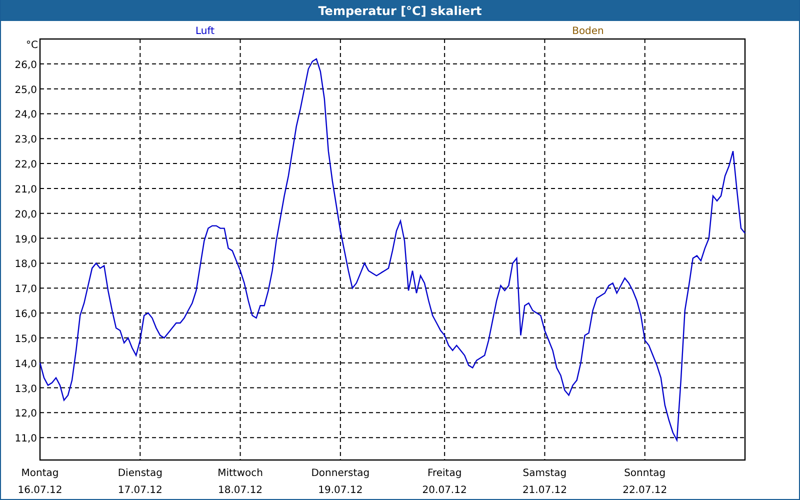  I want to click on axis-label: 12,0, so click(25, 414).